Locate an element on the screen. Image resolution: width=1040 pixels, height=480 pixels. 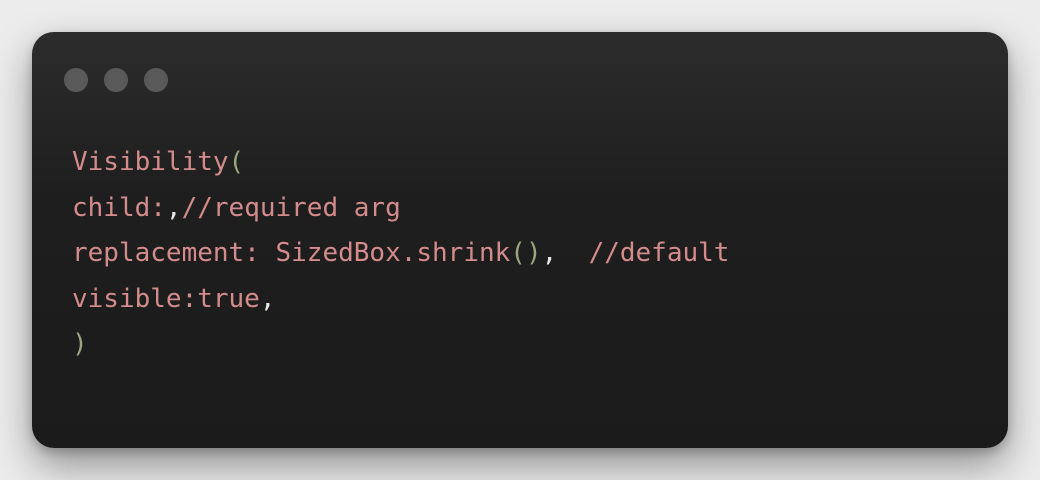
close-dot-icon is located at coordinates (76, 80).